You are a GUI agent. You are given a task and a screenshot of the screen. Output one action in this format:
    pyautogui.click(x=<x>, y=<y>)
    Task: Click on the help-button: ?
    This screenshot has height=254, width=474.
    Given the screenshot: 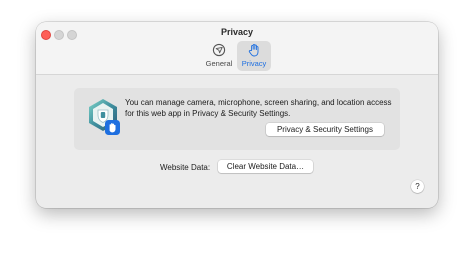 What is the action you would take?
    pyautogui.click(x=417, y=186)
    